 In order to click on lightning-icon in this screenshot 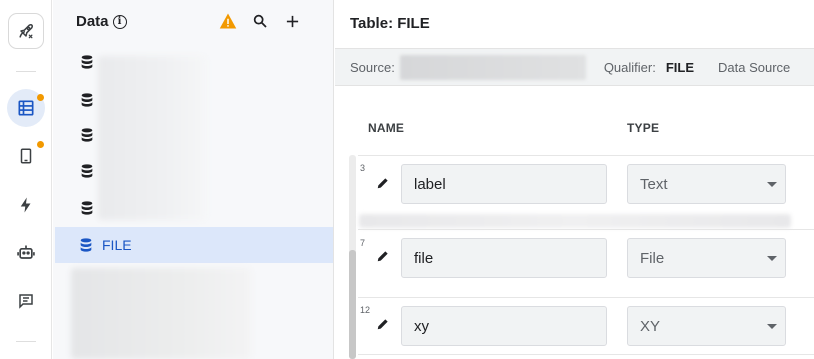, I will do `click(25, 205)`.